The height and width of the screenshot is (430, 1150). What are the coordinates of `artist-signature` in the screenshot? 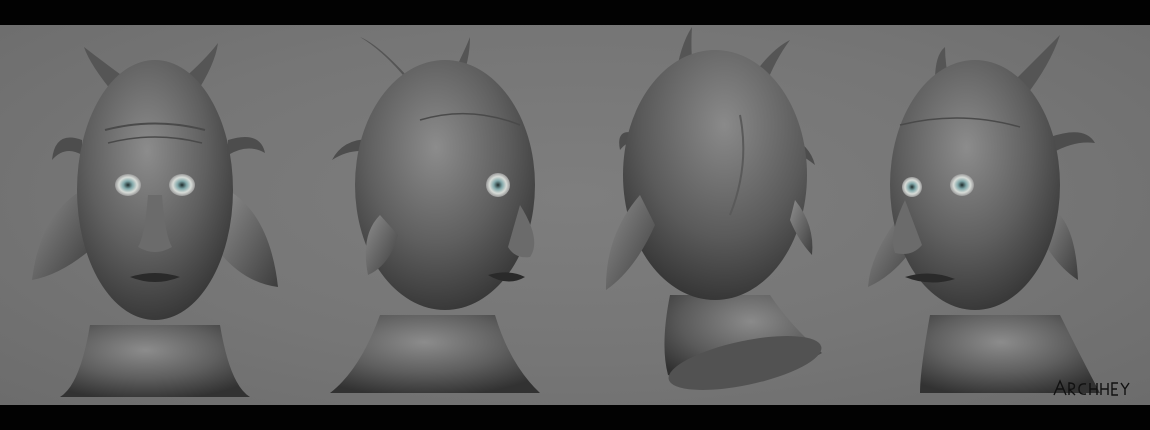 It's located at (1091, 387).